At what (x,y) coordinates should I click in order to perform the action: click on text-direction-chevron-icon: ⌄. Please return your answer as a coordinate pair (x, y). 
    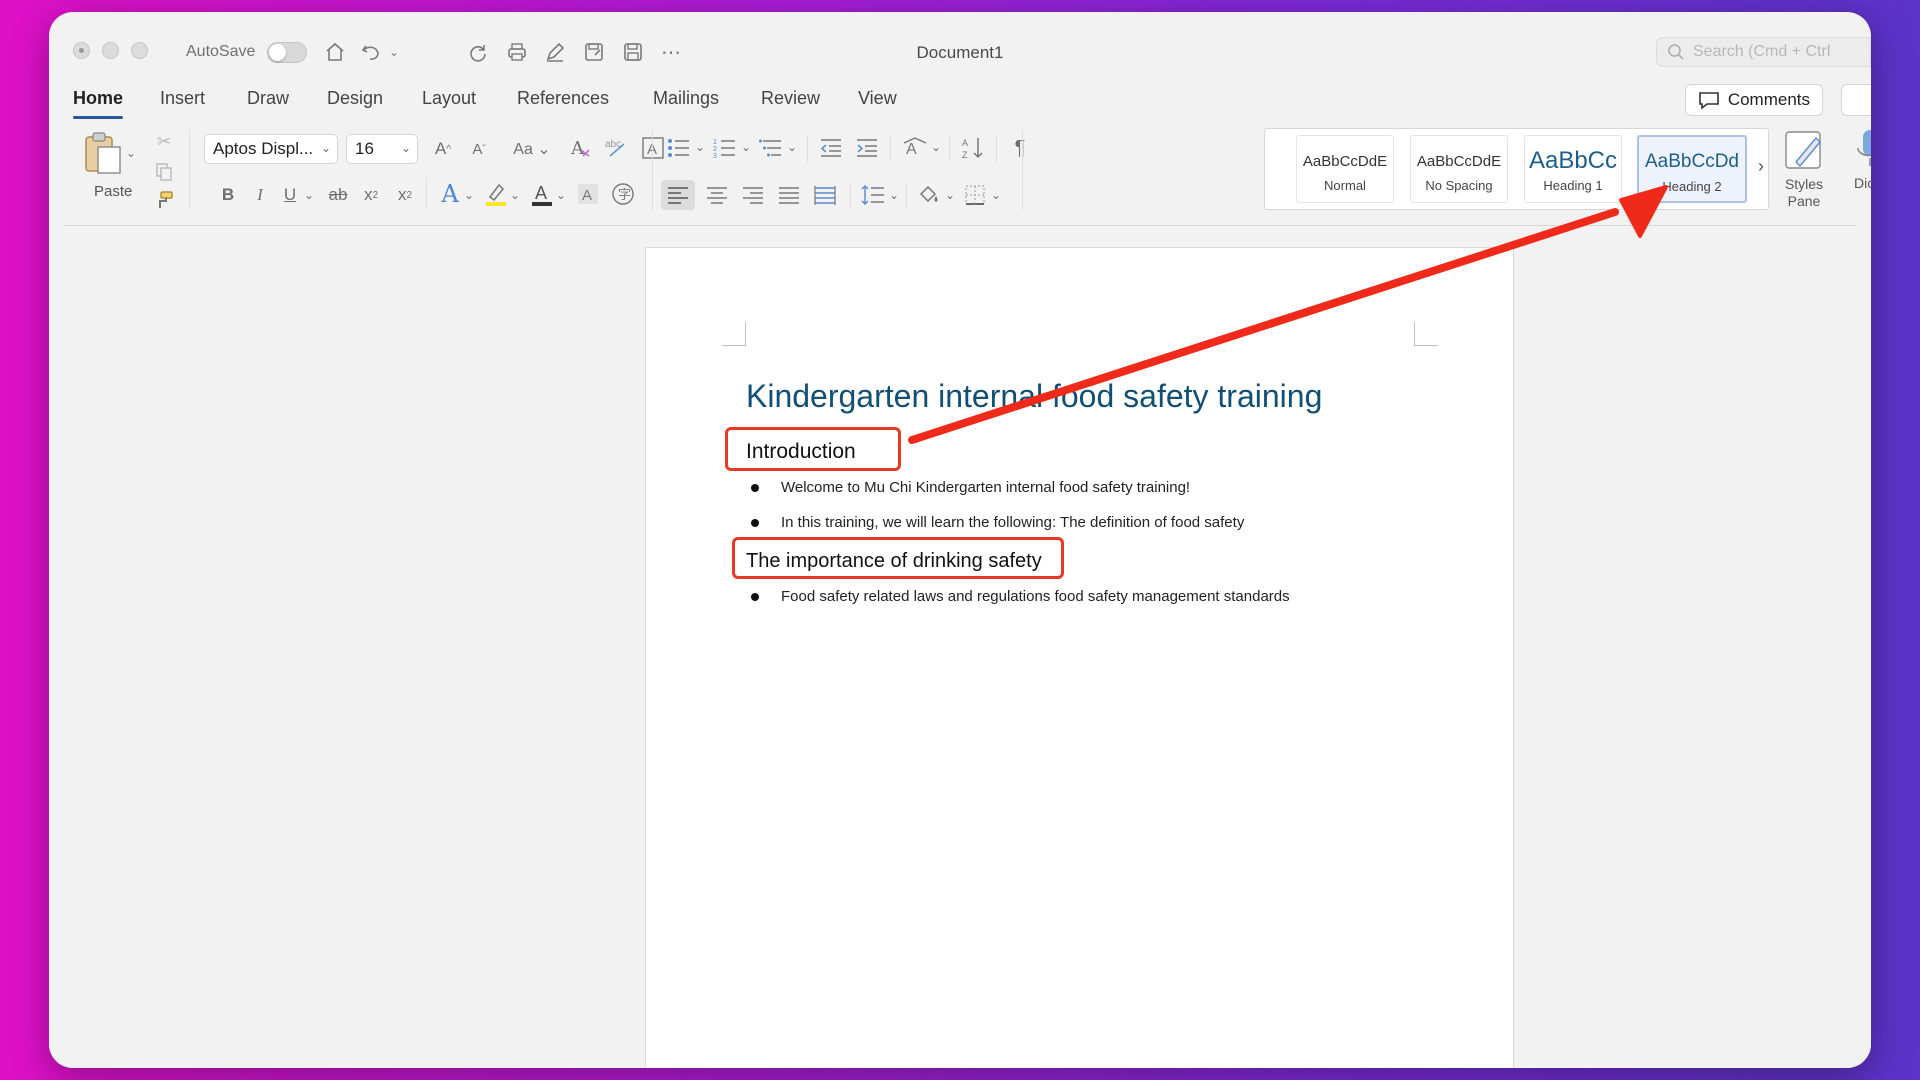
    Looking at the image, I should click on (936, 147).